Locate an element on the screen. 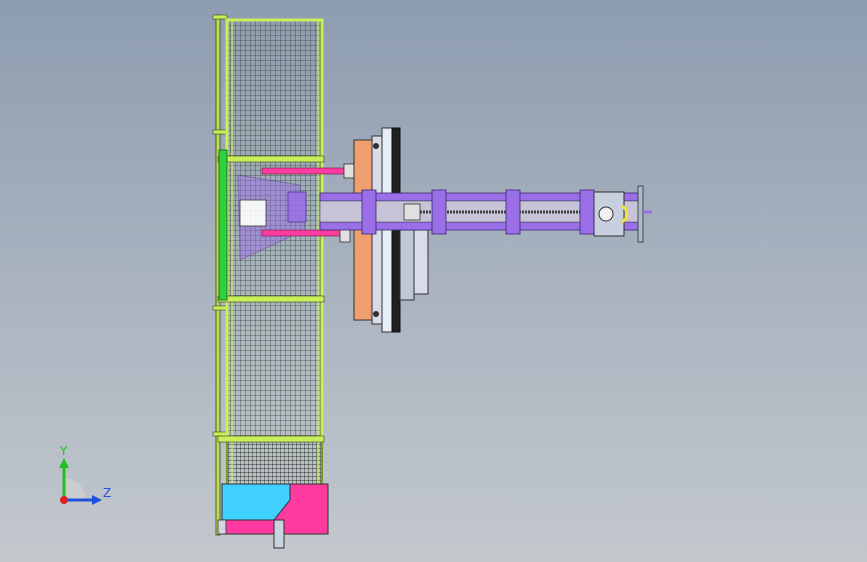 The width and height of the screenshot is (867, 562). coordinate-triad: Y Z is located at coordinates (85, 474).